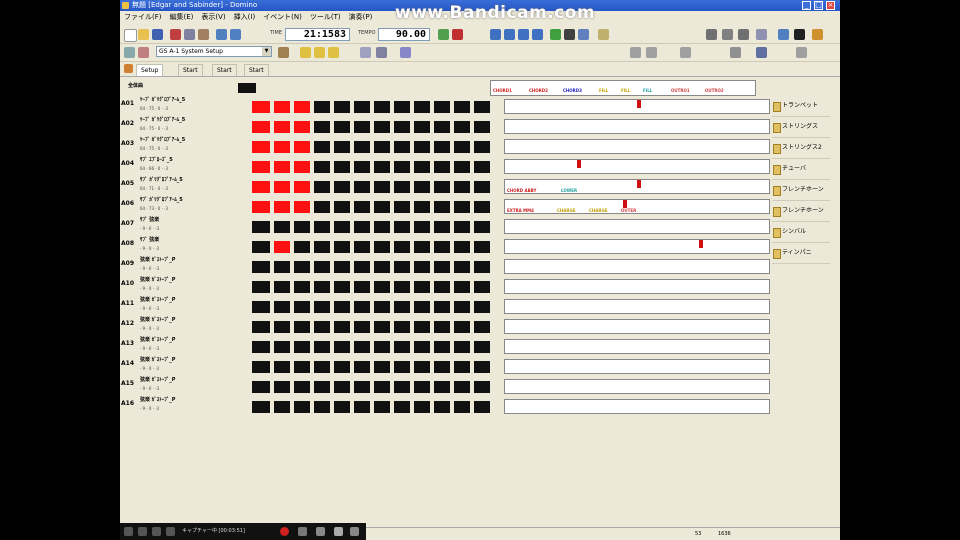  Describe the element at coordinates (635, 52) in the screenshot. I see `zoom-in-icon` at that location.